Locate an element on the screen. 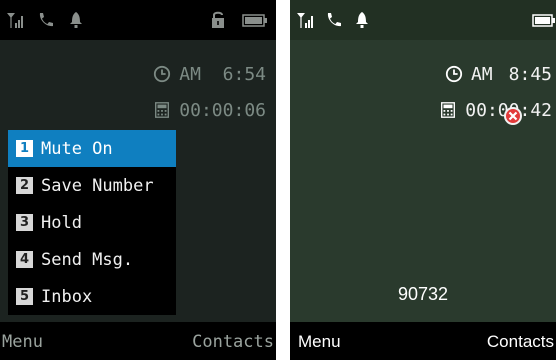  call-duration: 00:00:06 is located at coordinates (222, 110).